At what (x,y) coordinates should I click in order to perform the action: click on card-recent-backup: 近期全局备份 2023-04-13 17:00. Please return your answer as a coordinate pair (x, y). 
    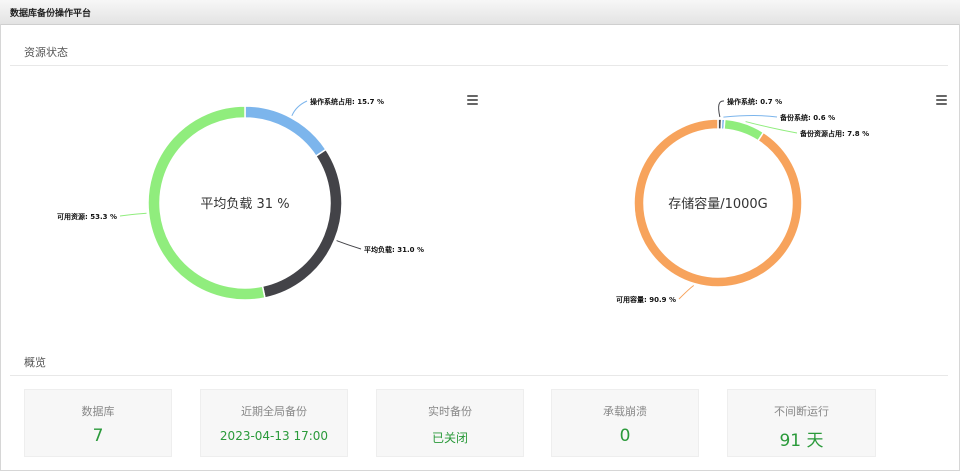
    Looking at the image, I should click on (274, 423).